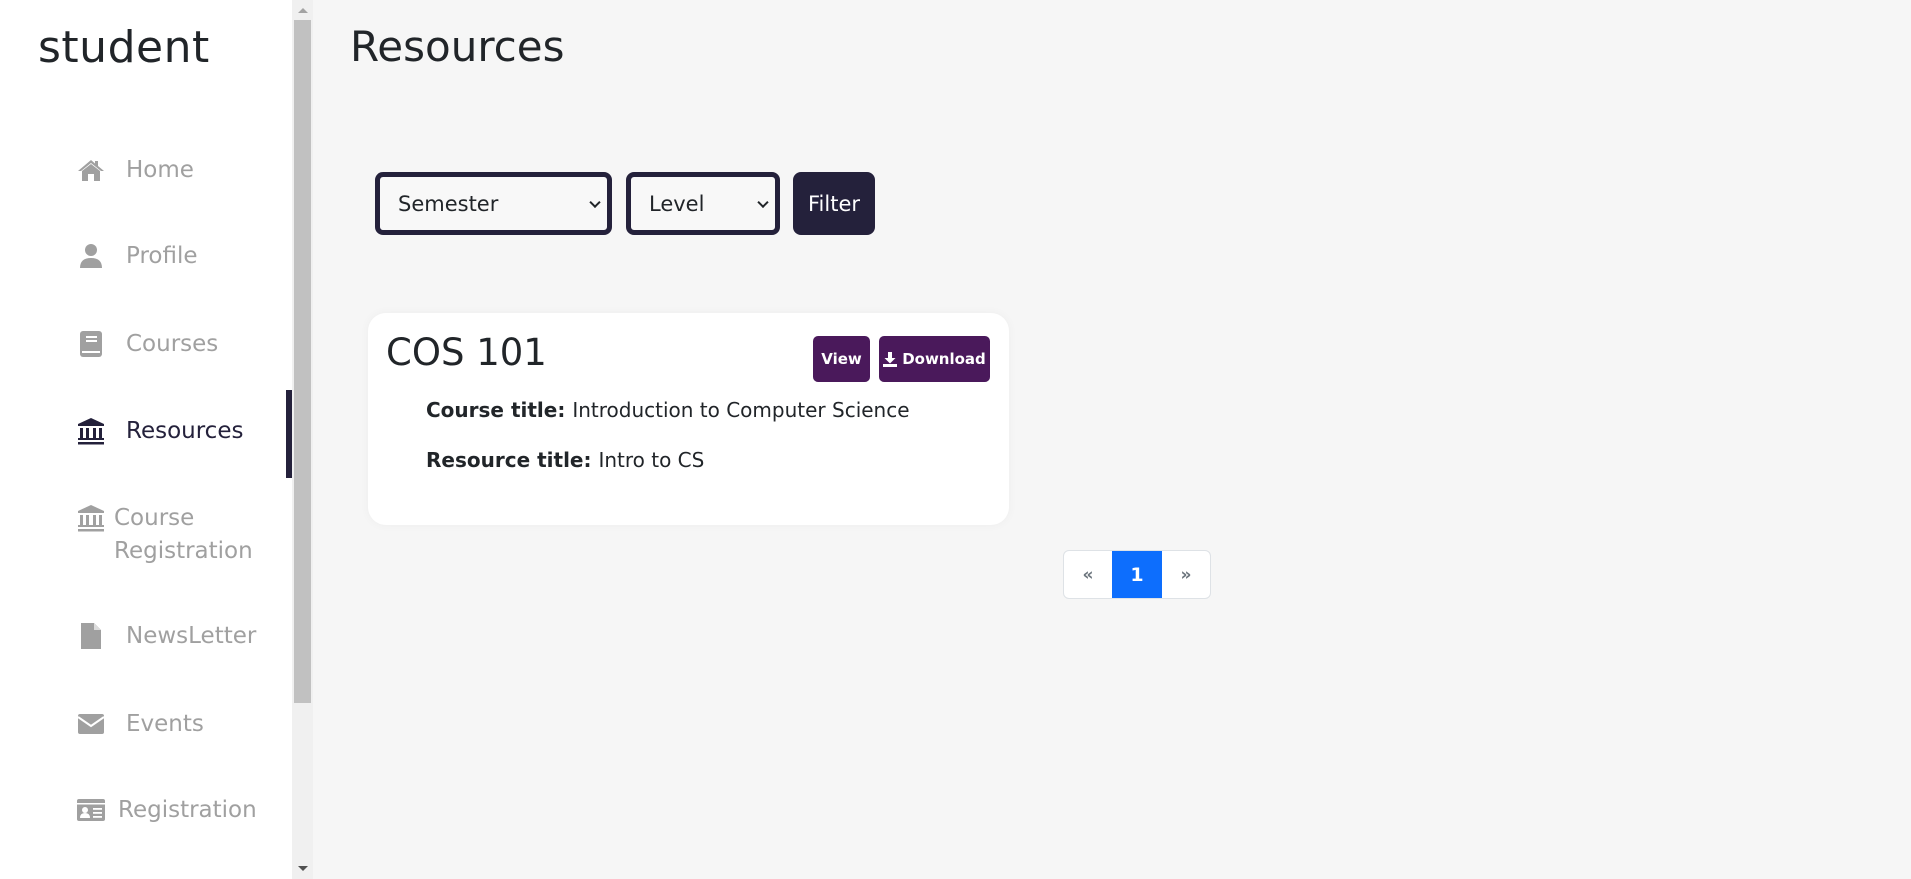  Describe the element at coordinates (677, 203) in the screenshot. I see `level-select-value: Level` at that location.